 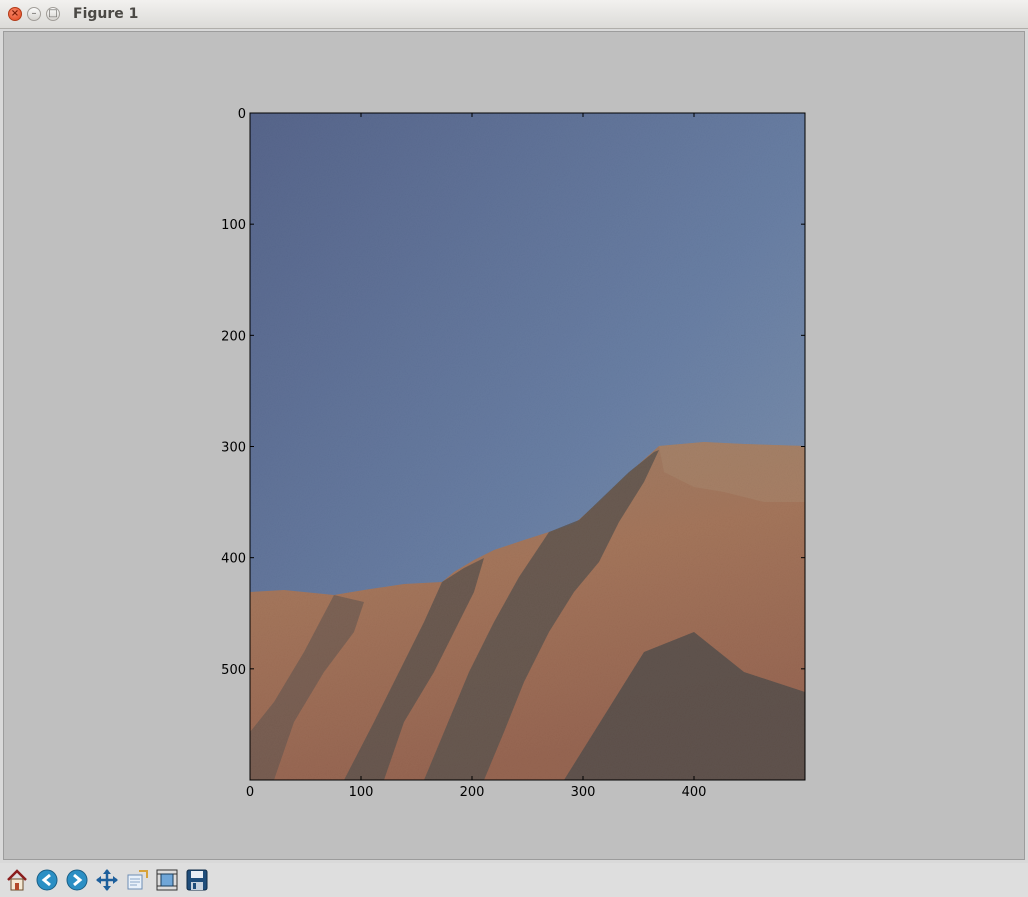 I want to click on home-icon, so click(x=17, y=880).